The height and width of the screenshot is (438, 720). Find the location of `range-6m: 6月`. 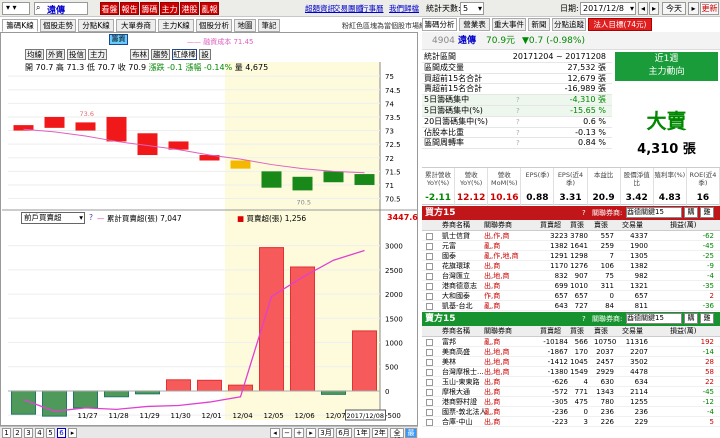

range-6m: 6月 is located at coordinates (344, 433).